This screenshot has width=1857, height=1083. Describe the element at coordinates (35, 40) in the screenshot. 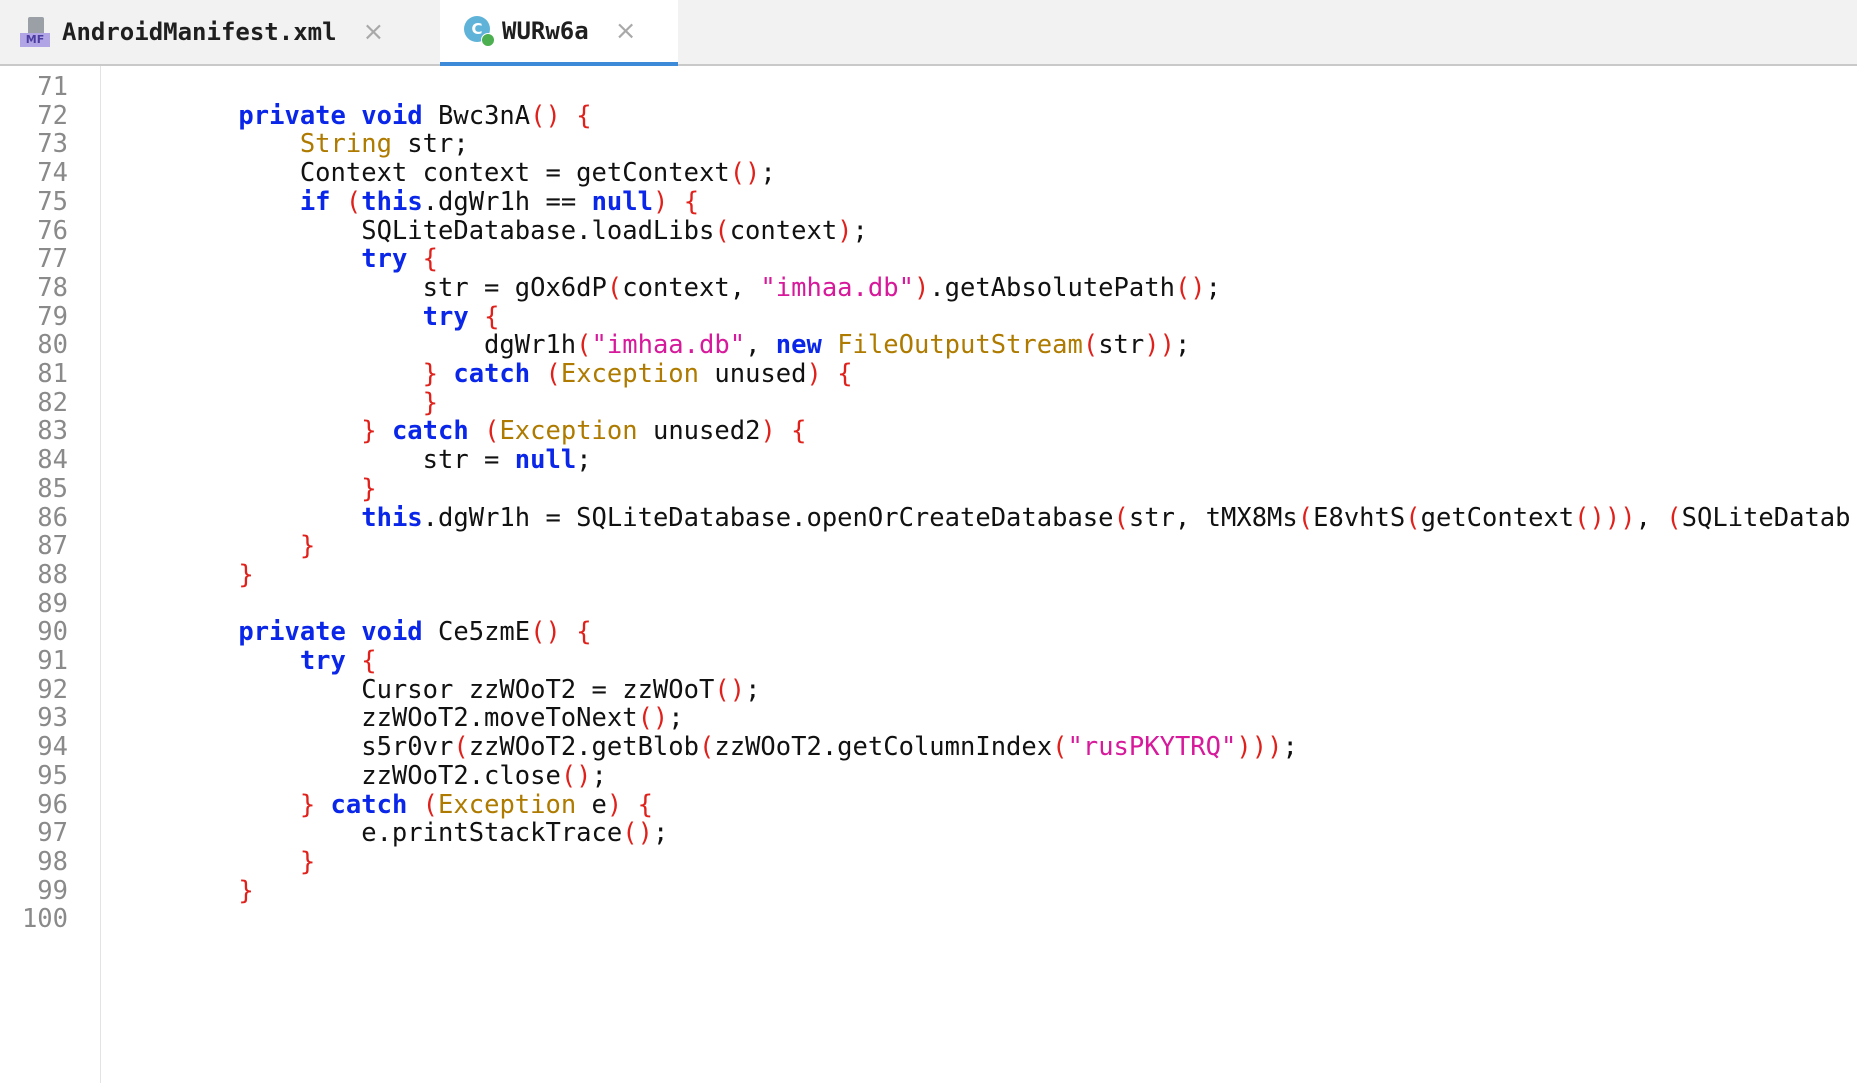

I see `manifest-icon-text: MF` at that location.